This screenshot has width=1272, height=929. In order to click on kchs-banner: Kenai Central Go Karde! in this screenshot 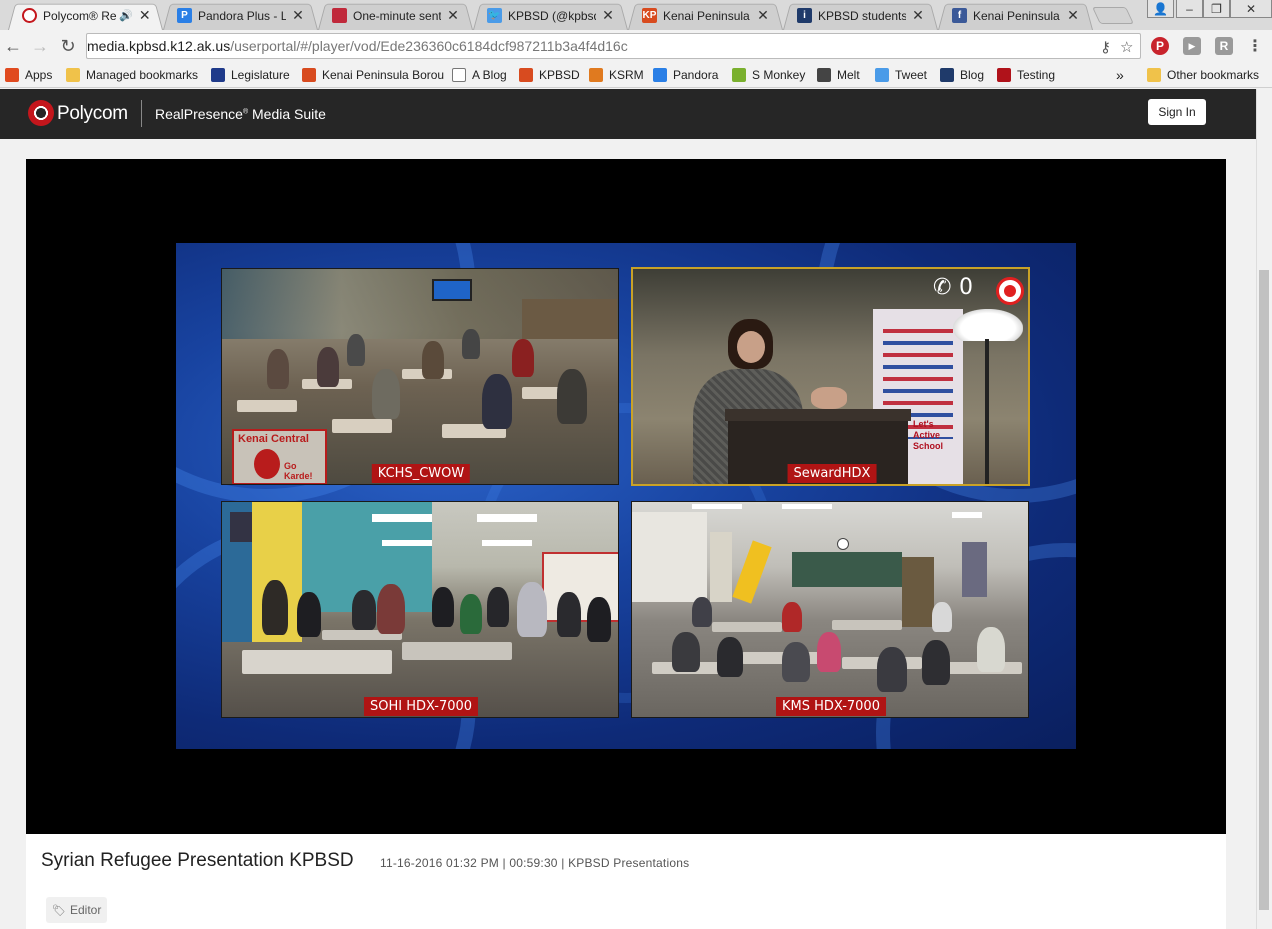, I will do `click(279, 456)`.